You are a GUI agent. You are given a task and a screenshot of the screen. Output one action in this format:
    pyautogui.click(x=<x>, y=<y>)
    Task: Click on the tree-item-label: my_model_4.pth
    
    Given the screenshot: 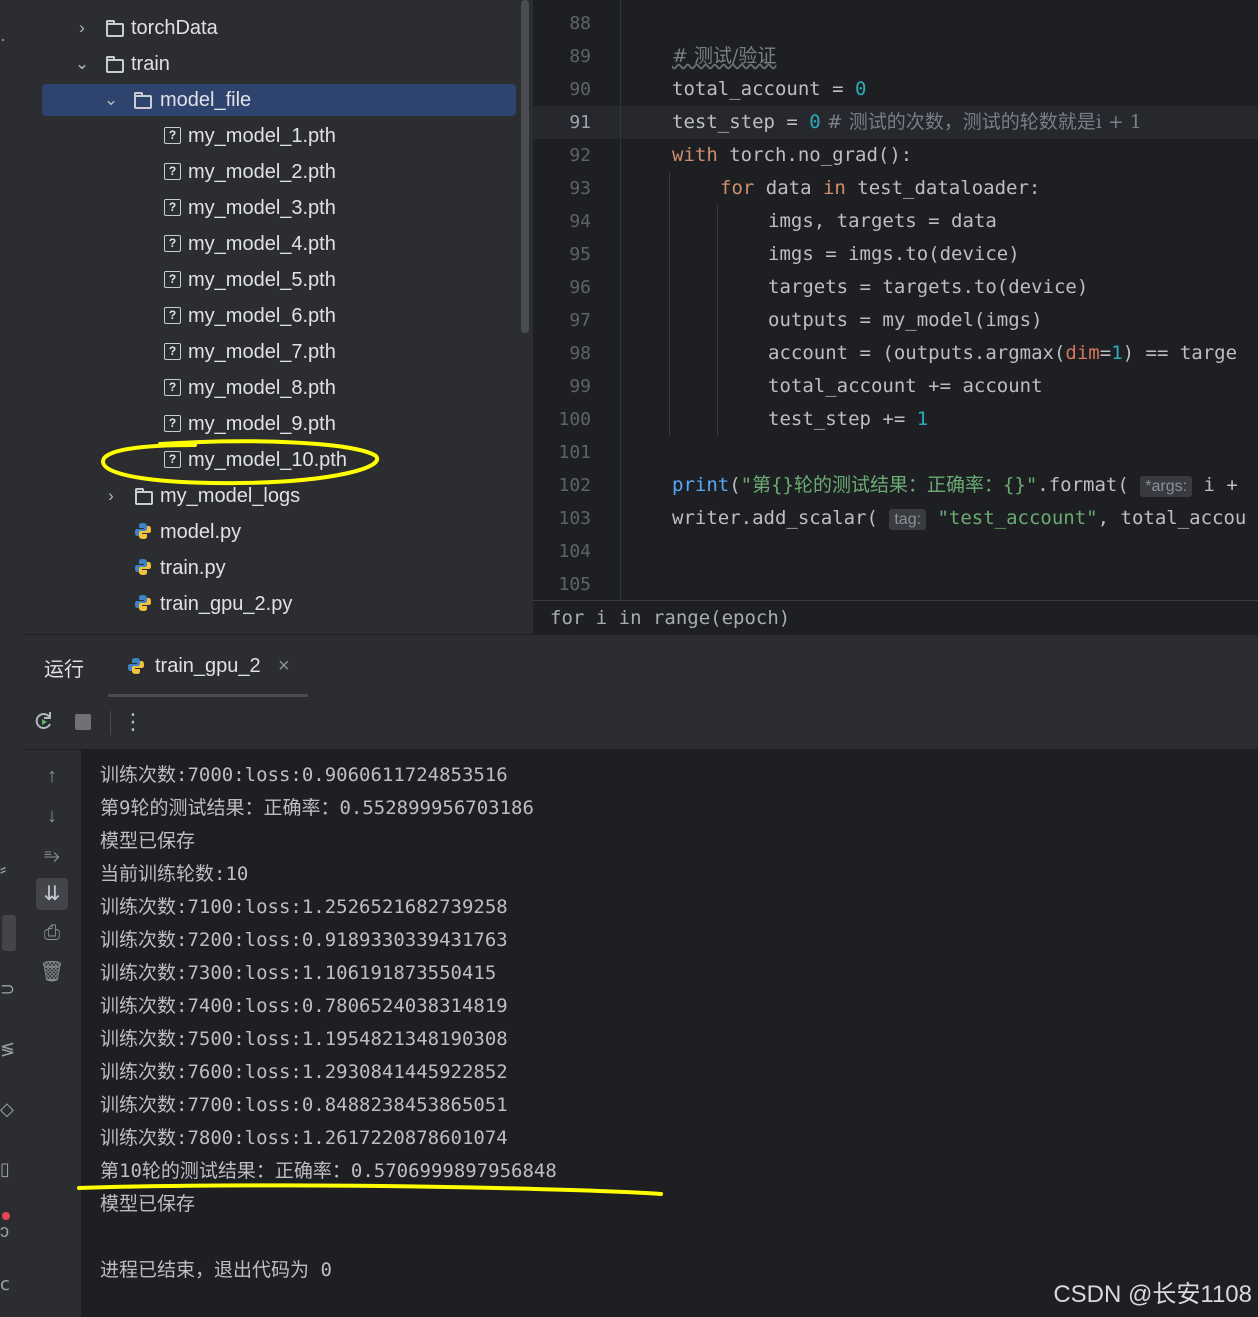 What is the action you would take?
    pyautogui.click(x=262, y=244)
    